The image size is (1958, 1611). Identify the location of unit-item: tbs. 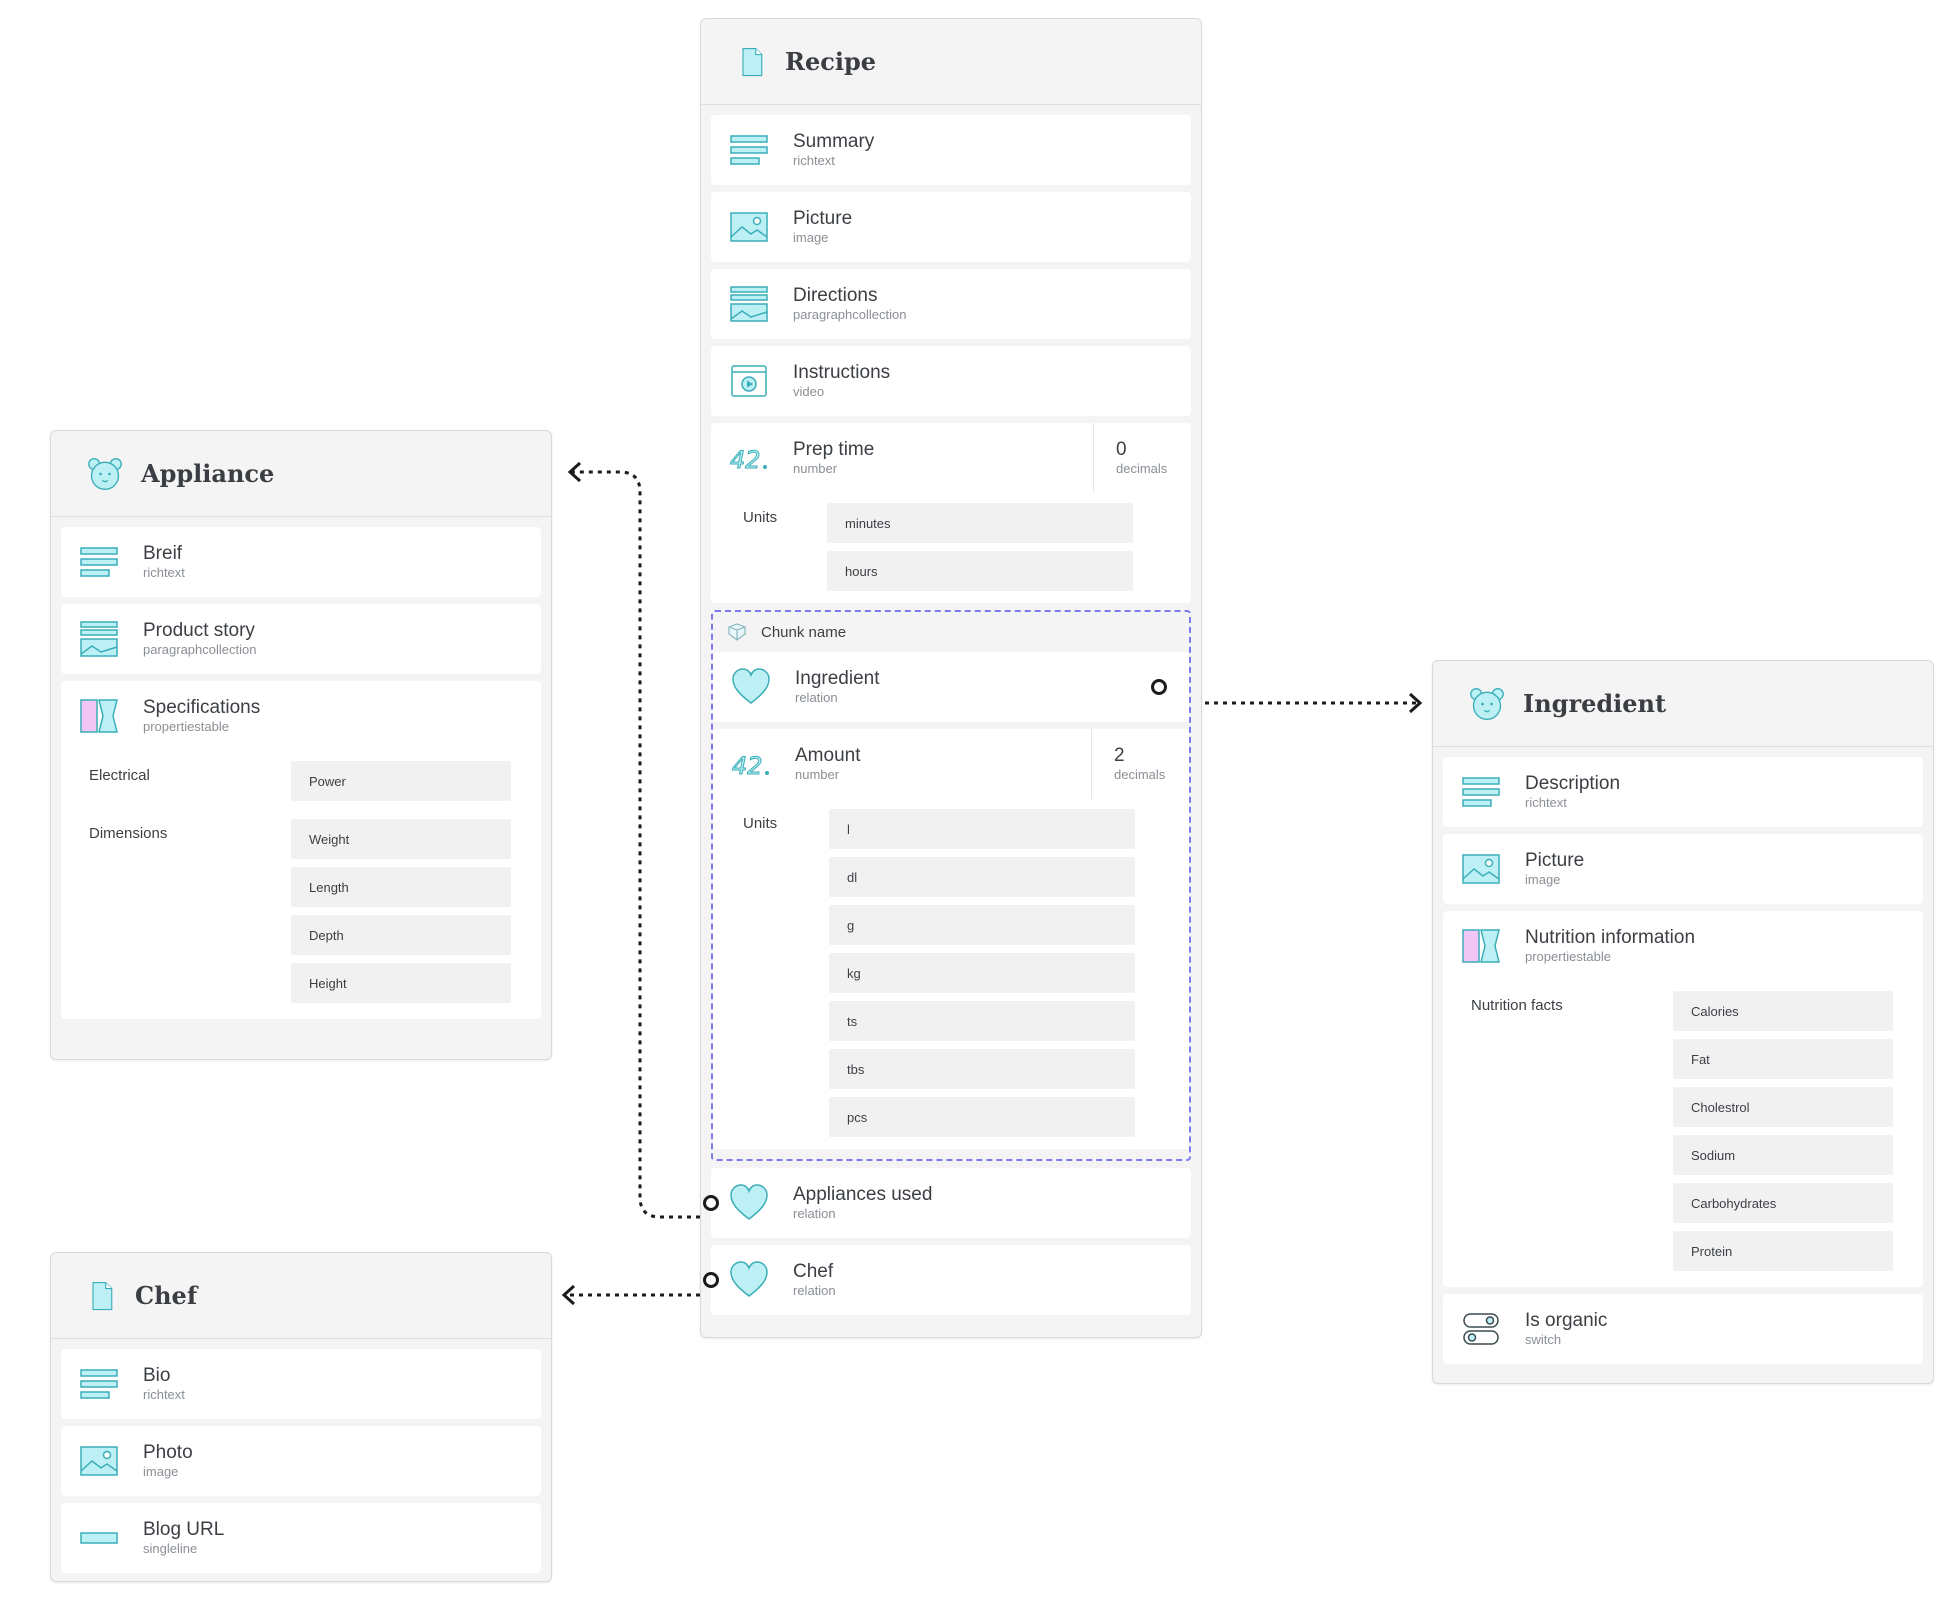
(982, 1069).